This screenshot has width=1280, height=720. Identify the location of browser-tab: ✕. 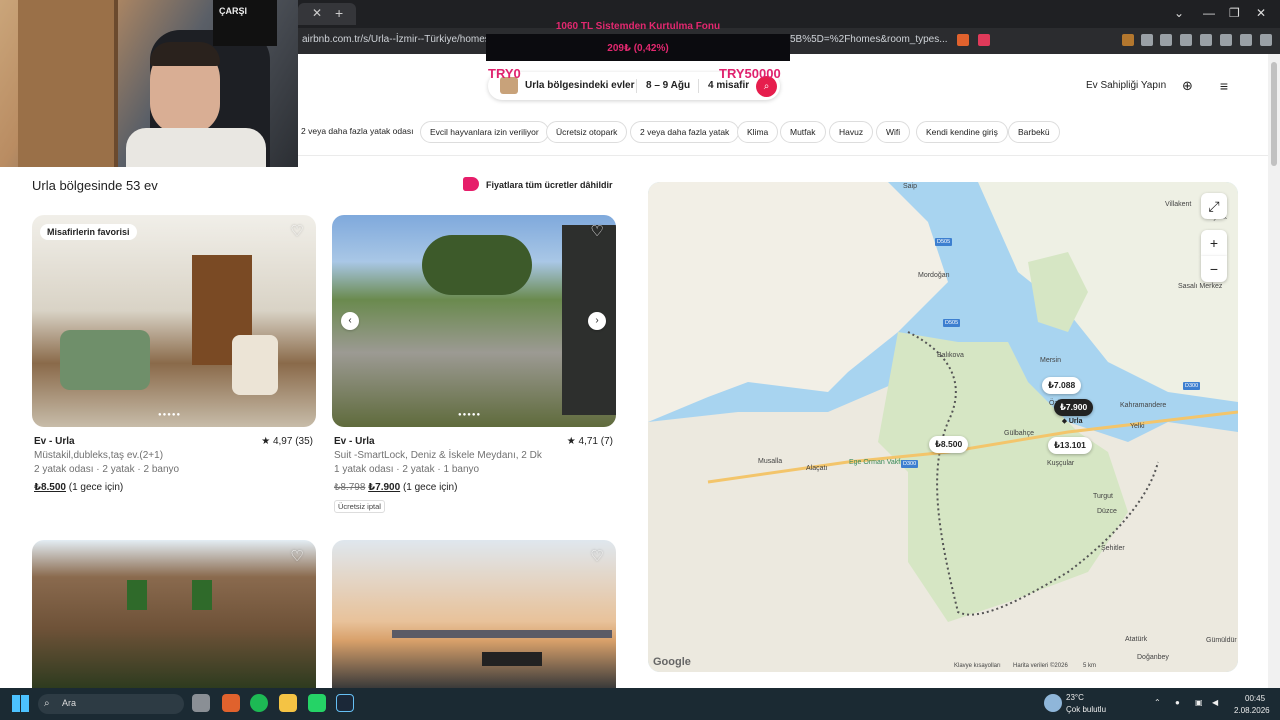
(327, 14).